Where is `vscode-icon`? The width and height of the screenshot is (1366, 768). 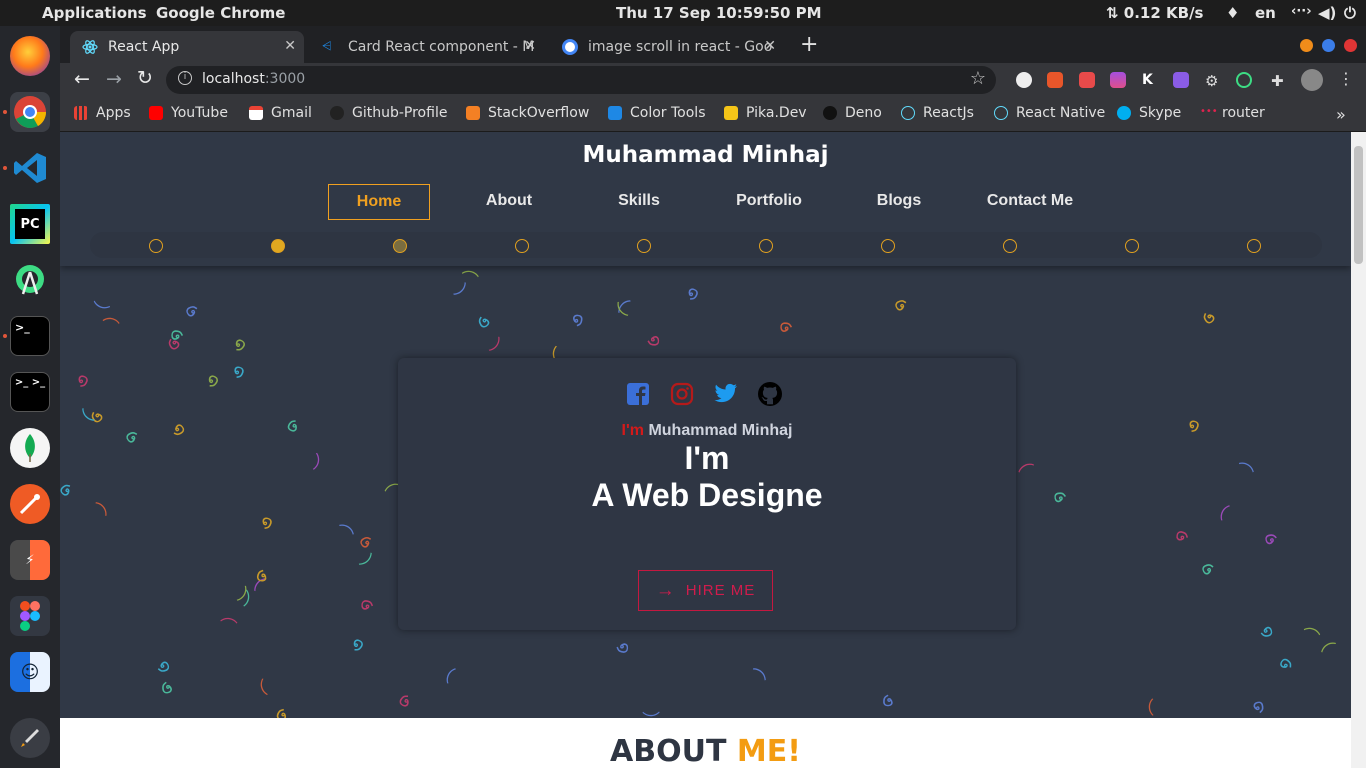 vscode-icon is located at coordinates (30, 168).